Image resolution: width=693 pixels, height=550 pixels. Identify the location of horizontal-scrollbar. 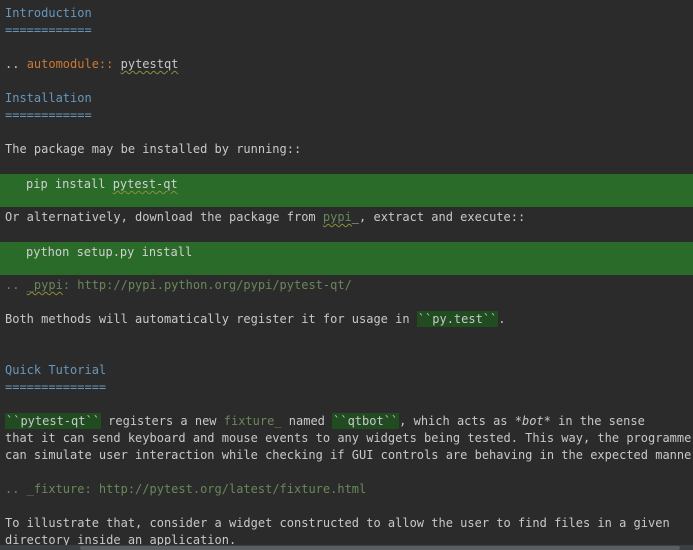
(346, 547).